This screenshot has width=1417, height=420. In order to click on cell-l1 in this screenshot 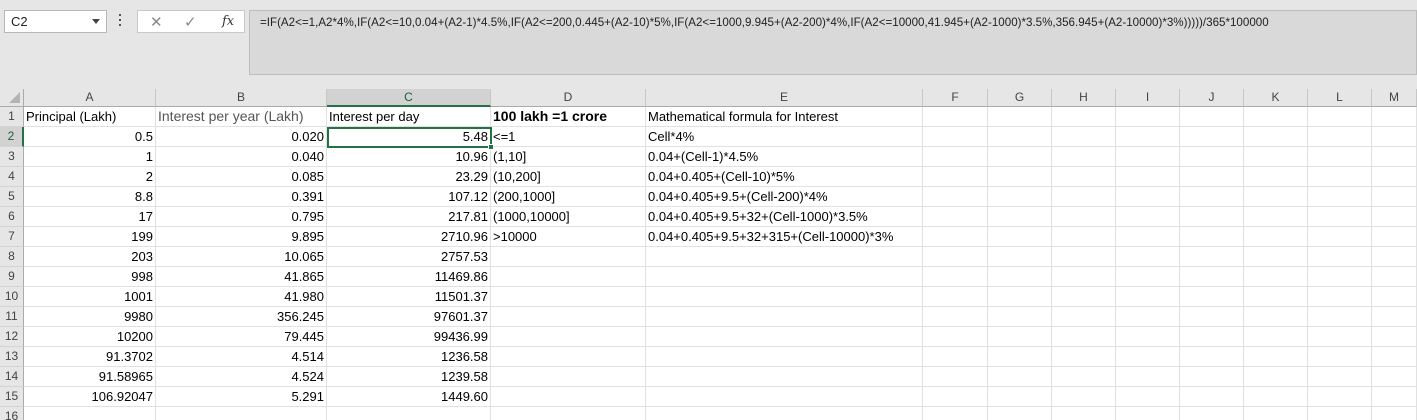, I will do `click(1340, 117)`.